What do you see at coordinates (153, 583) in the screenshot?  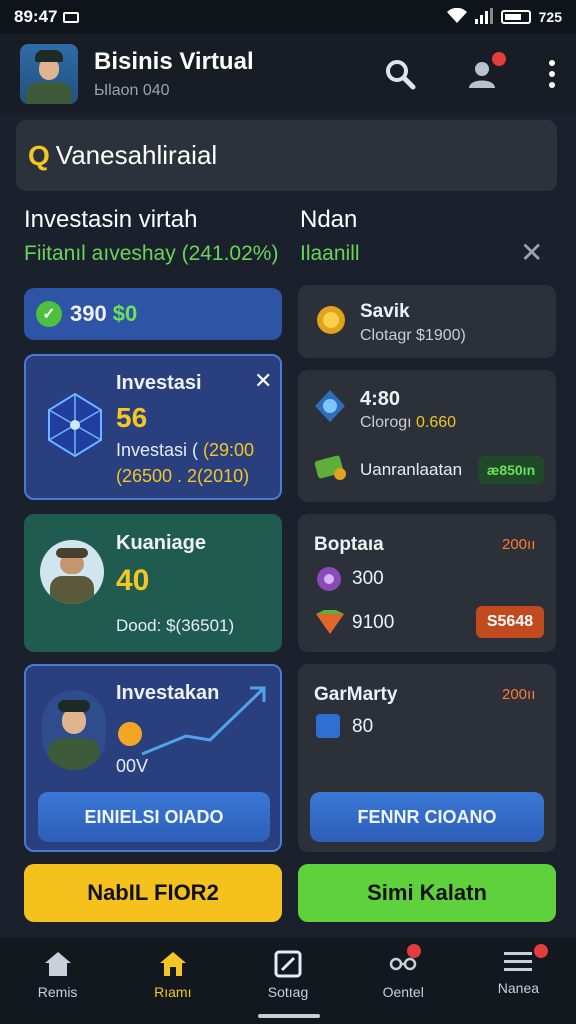 I see `knowledge-card: Kuaniage 40 Dood: $(36501)` at bounding box center [153, 583].